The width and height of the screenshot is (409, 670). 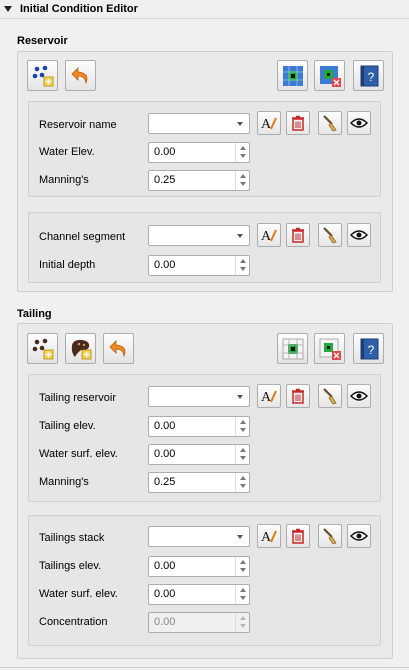 I want to click on reservoir-visibility-button, so click(x=359, y=123).